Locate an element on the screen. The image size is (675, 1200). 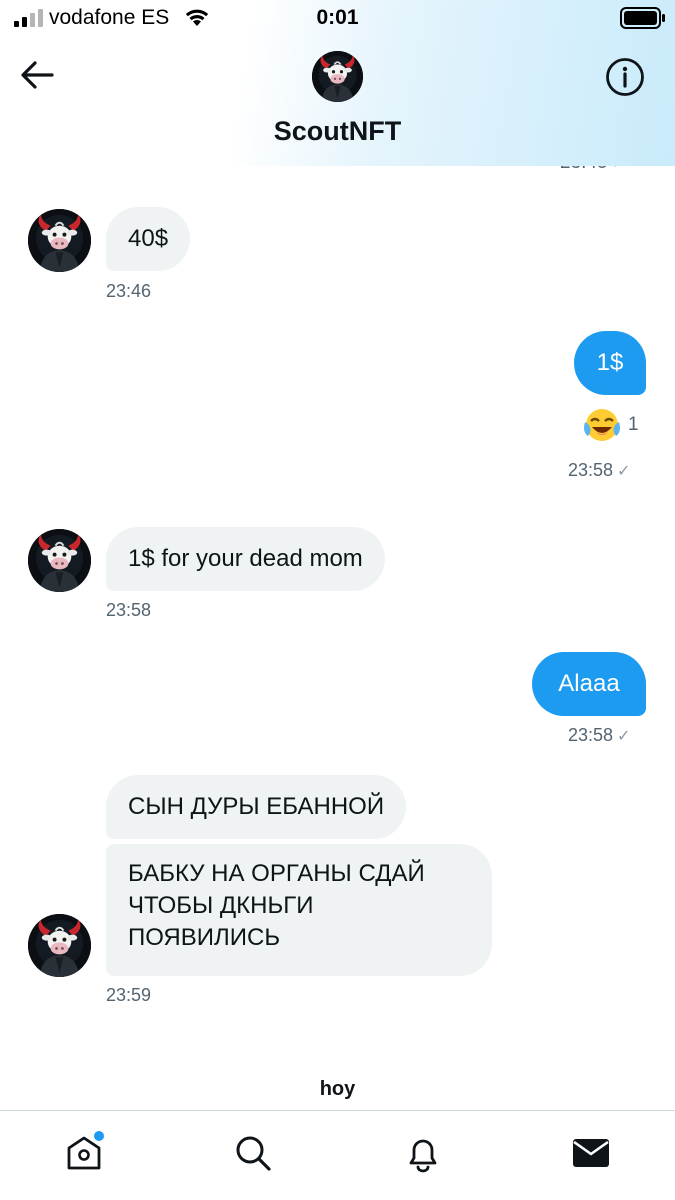
message-bubble-sent: 1$ is located at coordinates (610, 363).